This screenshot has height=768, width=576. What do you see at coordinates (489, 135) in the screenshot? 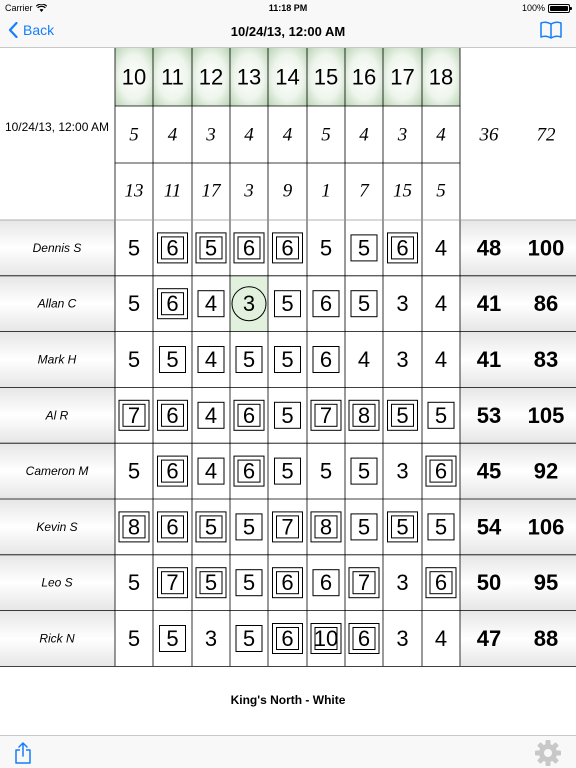
I see `par-total: 36` at bounding box center [489, 135].